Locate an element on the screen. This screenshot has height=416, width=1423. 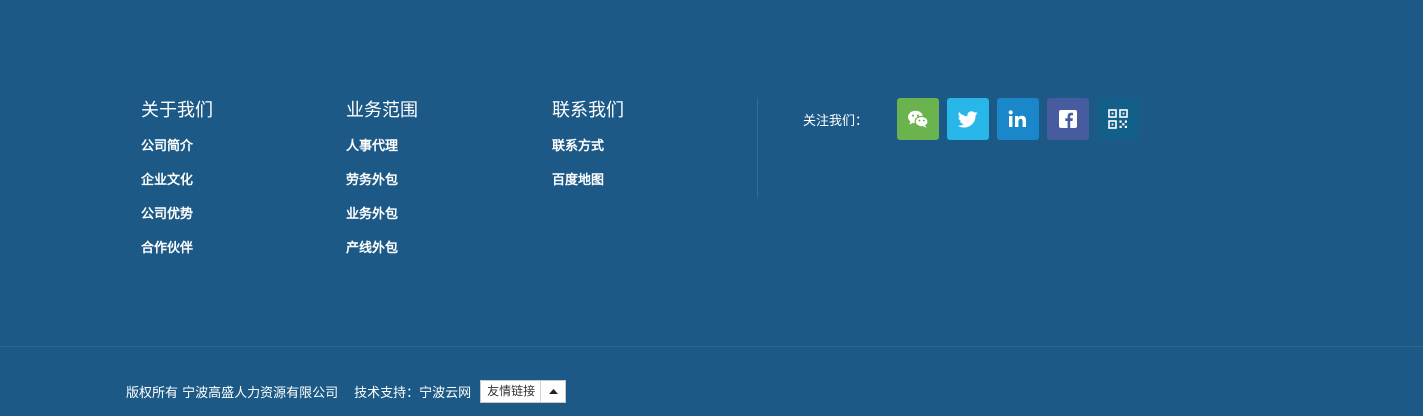
link-baidu-map: 百度地图 is located at coordinates (578, 180).